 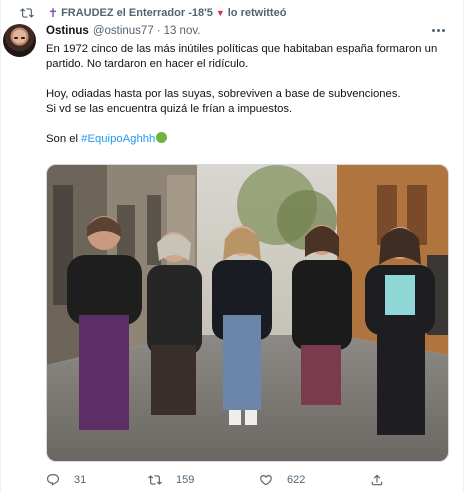 What do you see at coordinates (0, 246) in the screenshot?
I see `timeline-border-left` at bounding box center [0, 246].